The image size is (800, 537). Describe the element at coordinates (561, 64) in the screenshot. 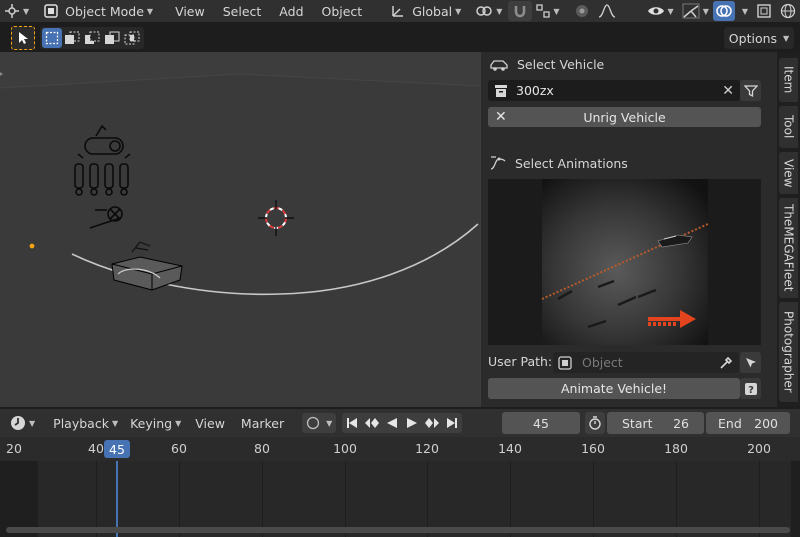

I see `select-vehicle-title: Select Vehicle` at that location.